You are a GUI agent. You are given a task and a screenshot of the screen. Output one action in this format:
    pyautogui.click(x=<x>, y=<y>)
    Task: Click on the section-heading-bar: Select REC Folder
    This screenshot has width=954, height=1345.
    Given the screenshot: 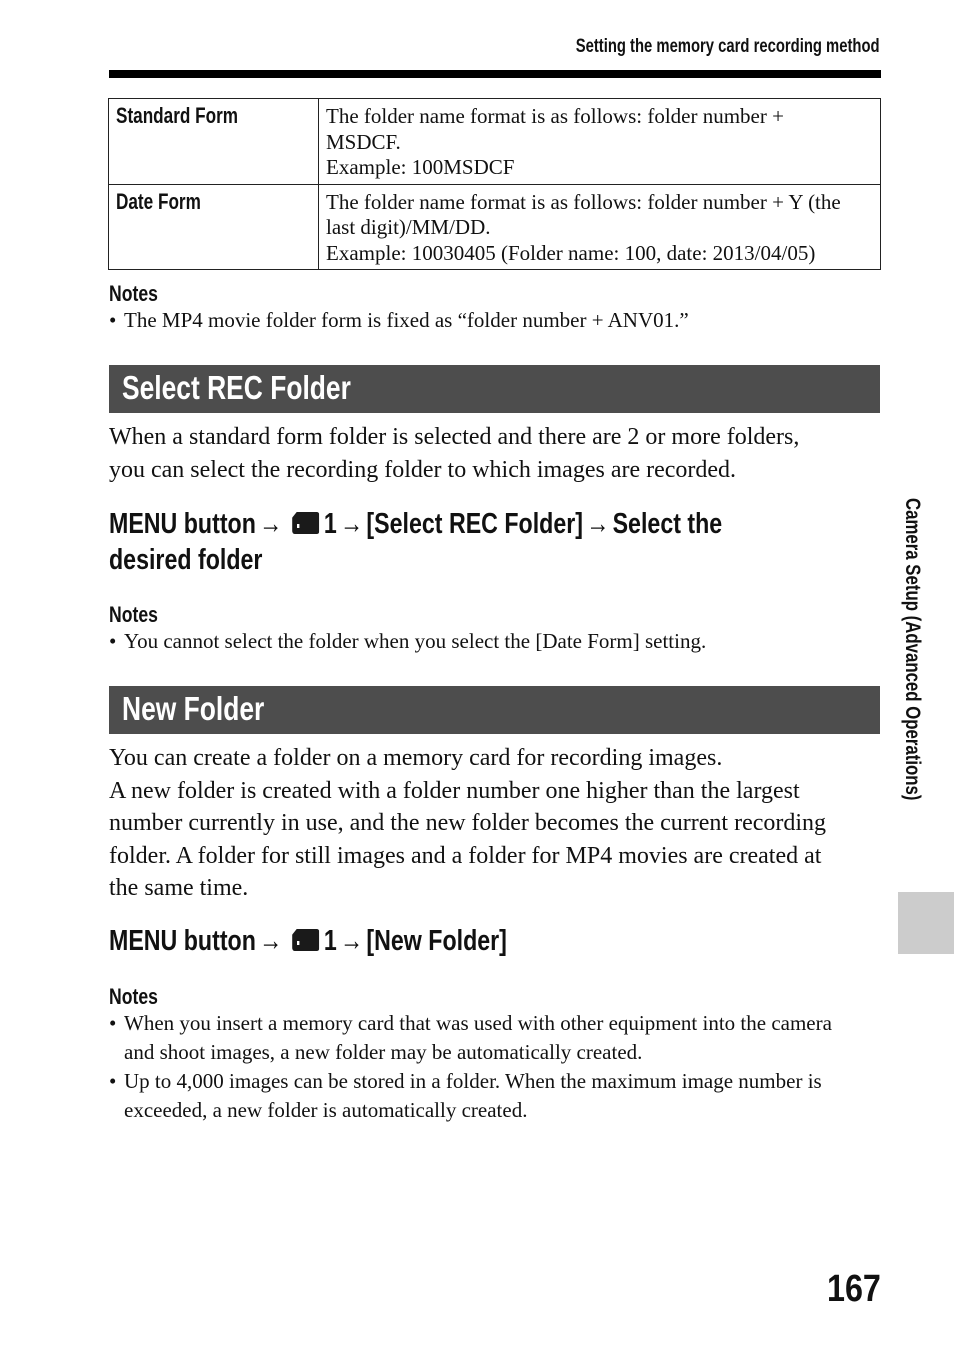 What is the action you would take?
    pyautogui.click(x=494, y=389)
    